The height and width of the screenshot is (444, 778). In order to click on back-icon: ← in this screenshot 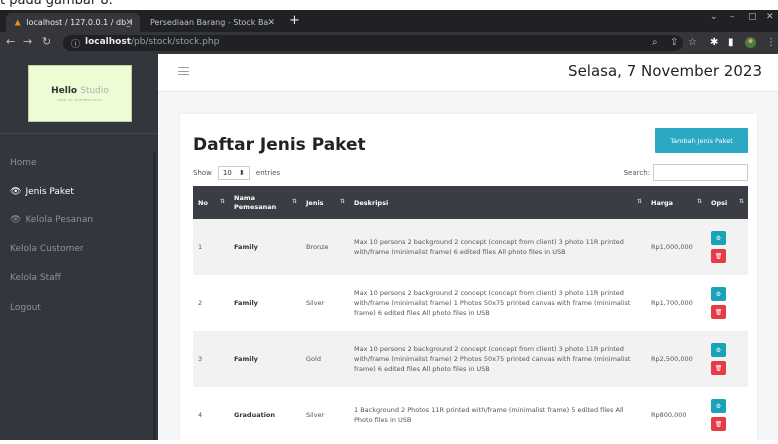, I will do `click(10, 41)`.